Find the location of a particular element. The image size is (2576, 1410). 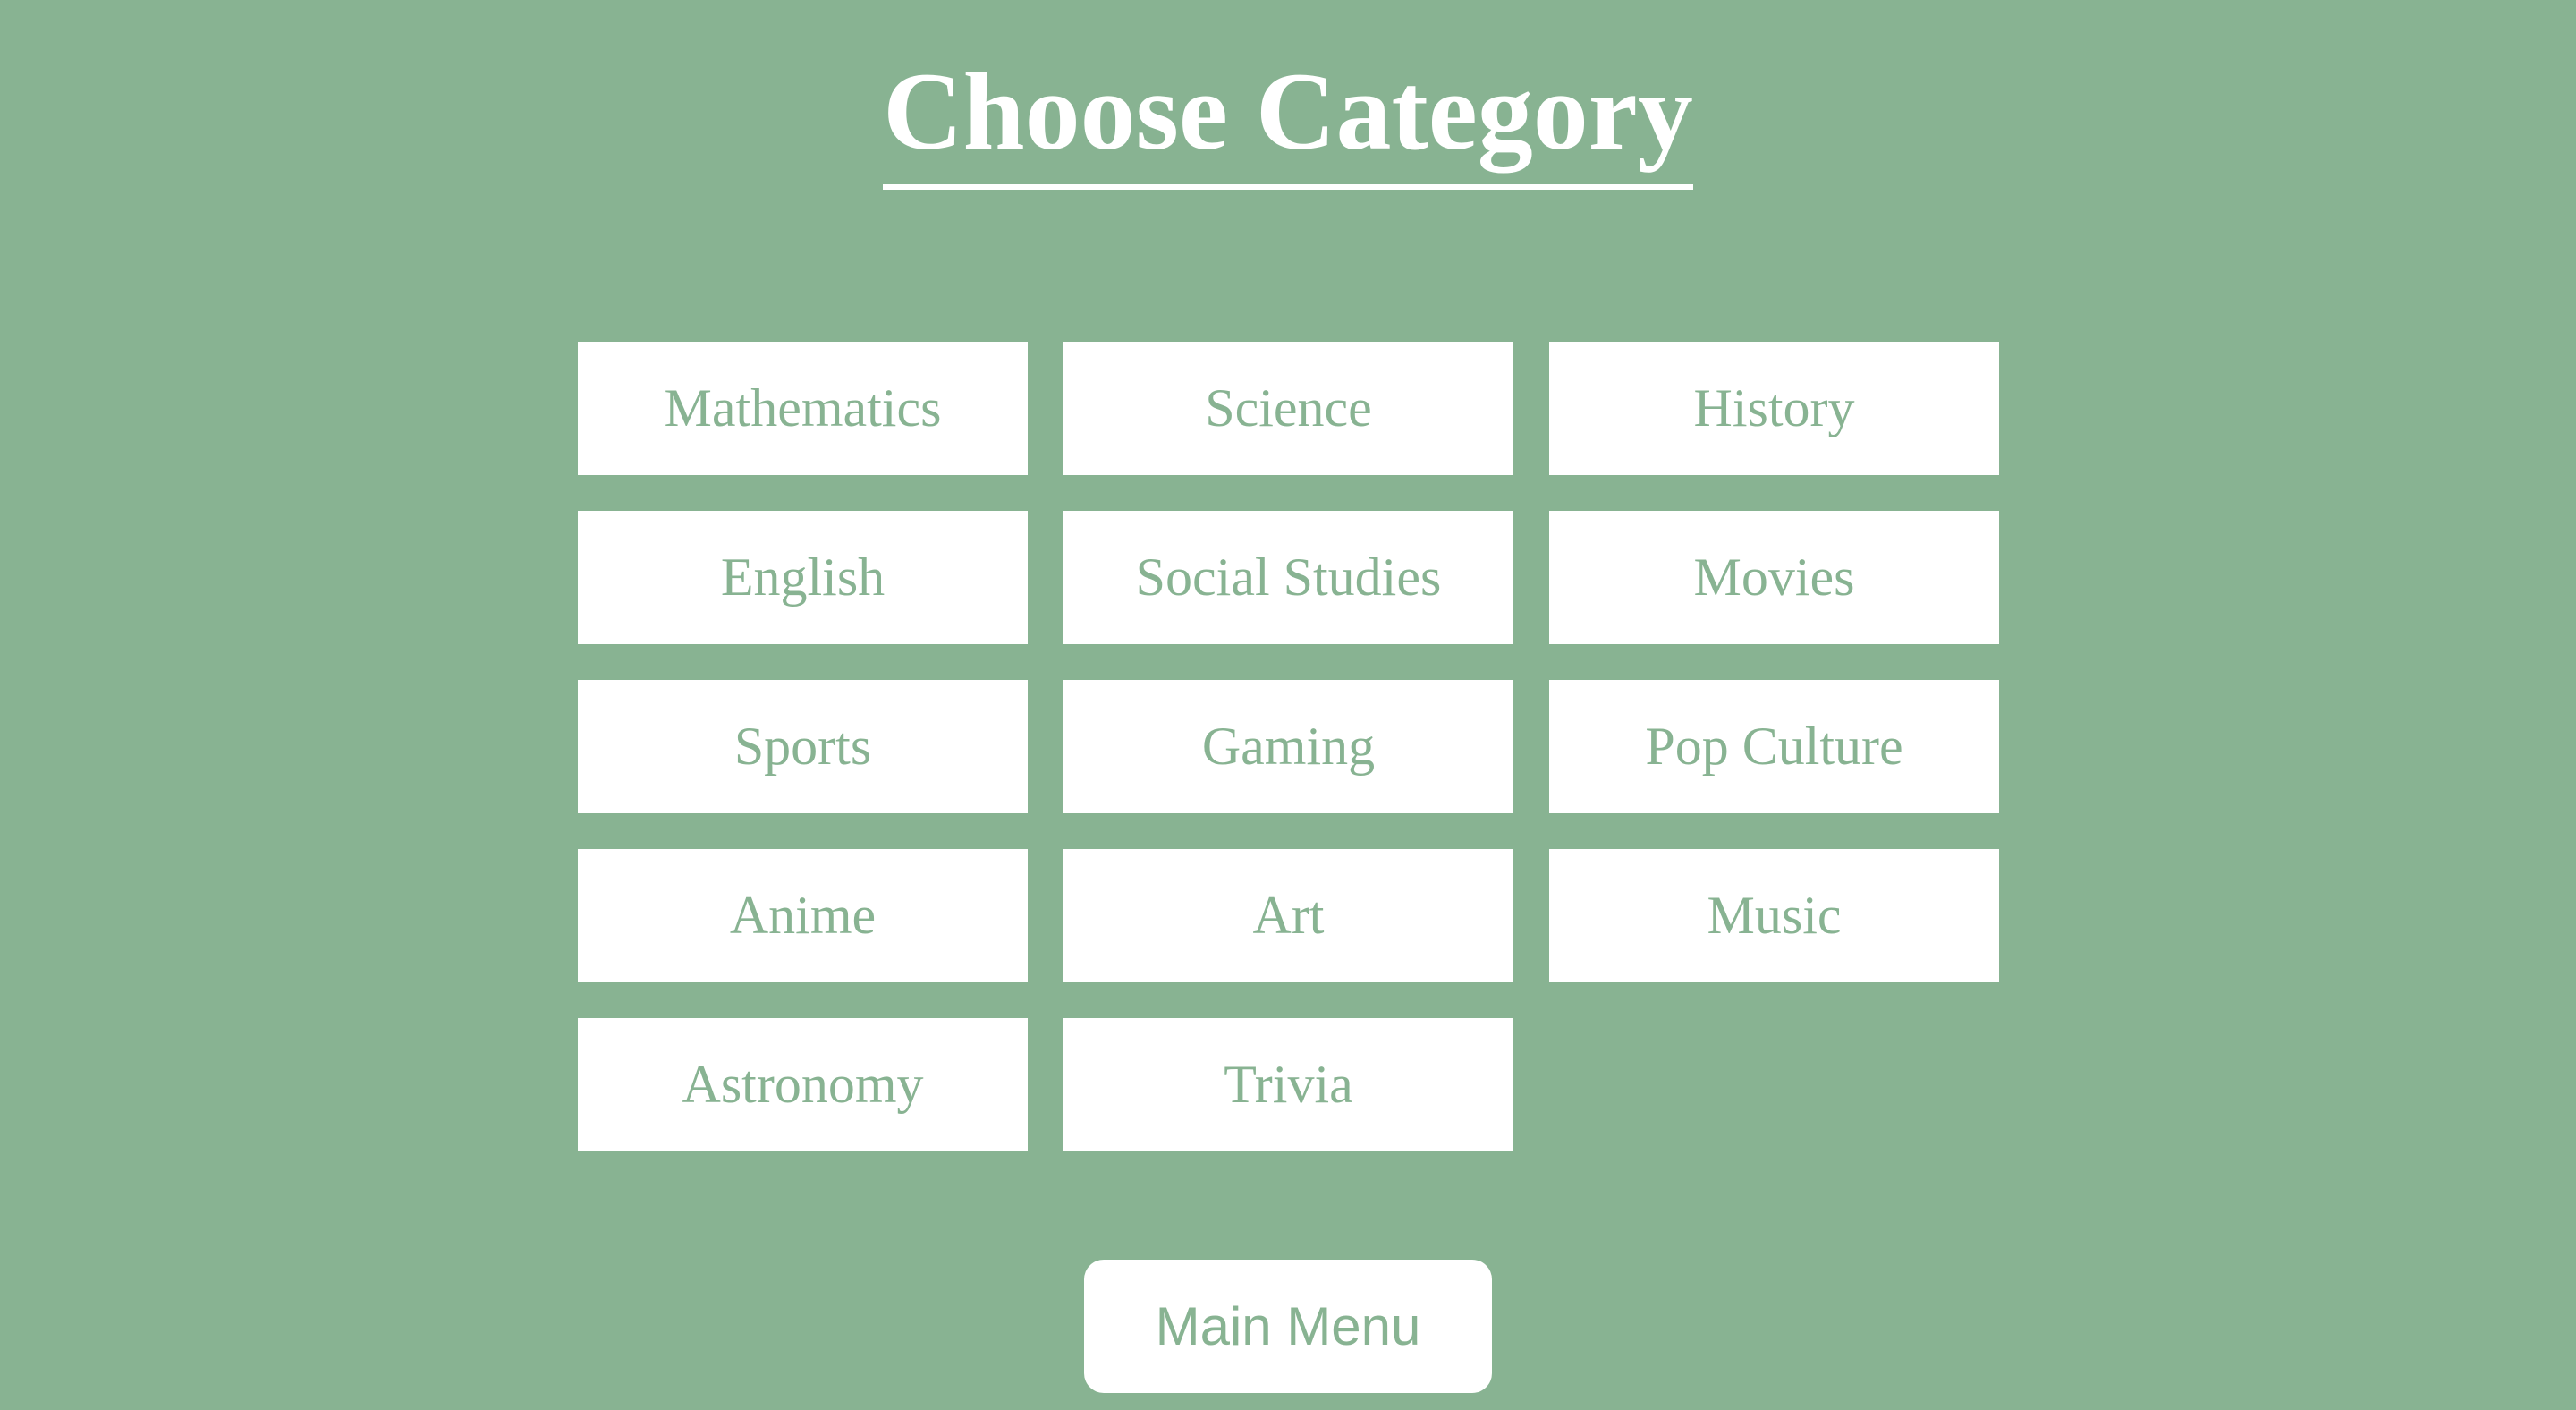

category-button-science: Science is located at coordinates (1288, 408).